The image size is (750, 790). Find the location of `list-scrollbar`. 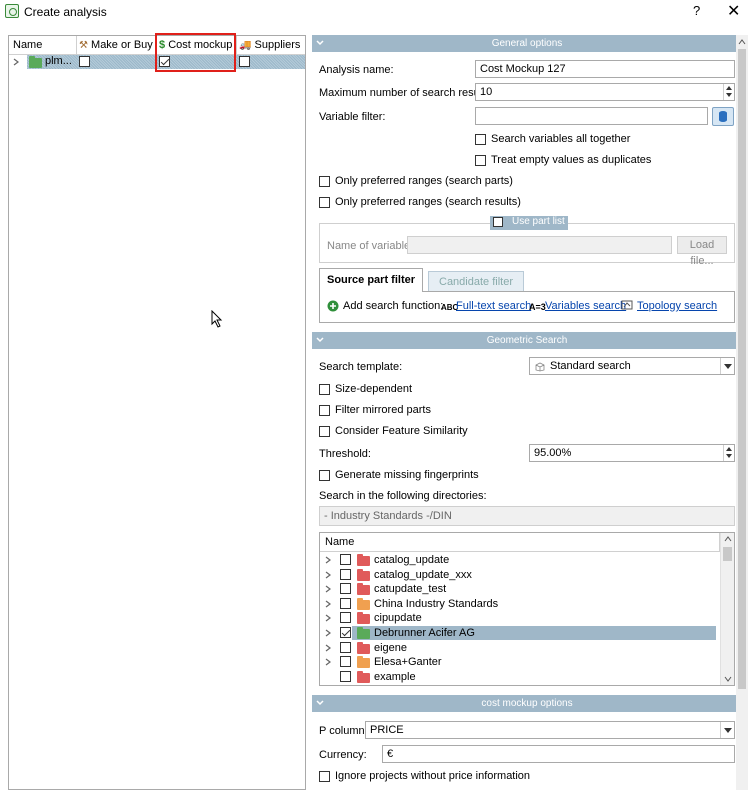

list-scrollbar is located at coordinates (727, 609).